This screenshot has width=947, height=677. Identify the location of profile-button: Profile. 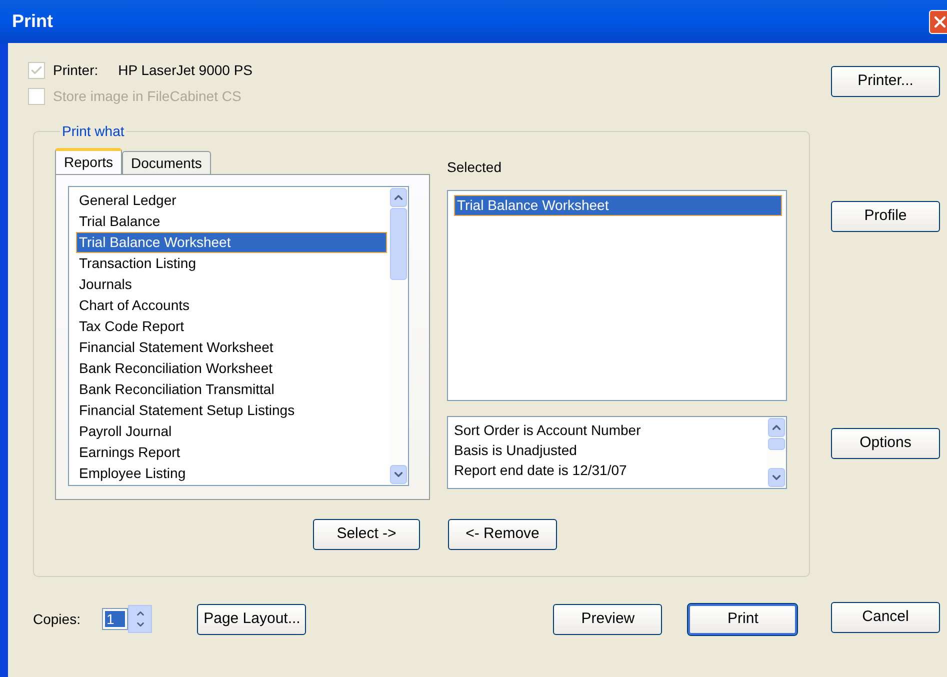
(885, 216).